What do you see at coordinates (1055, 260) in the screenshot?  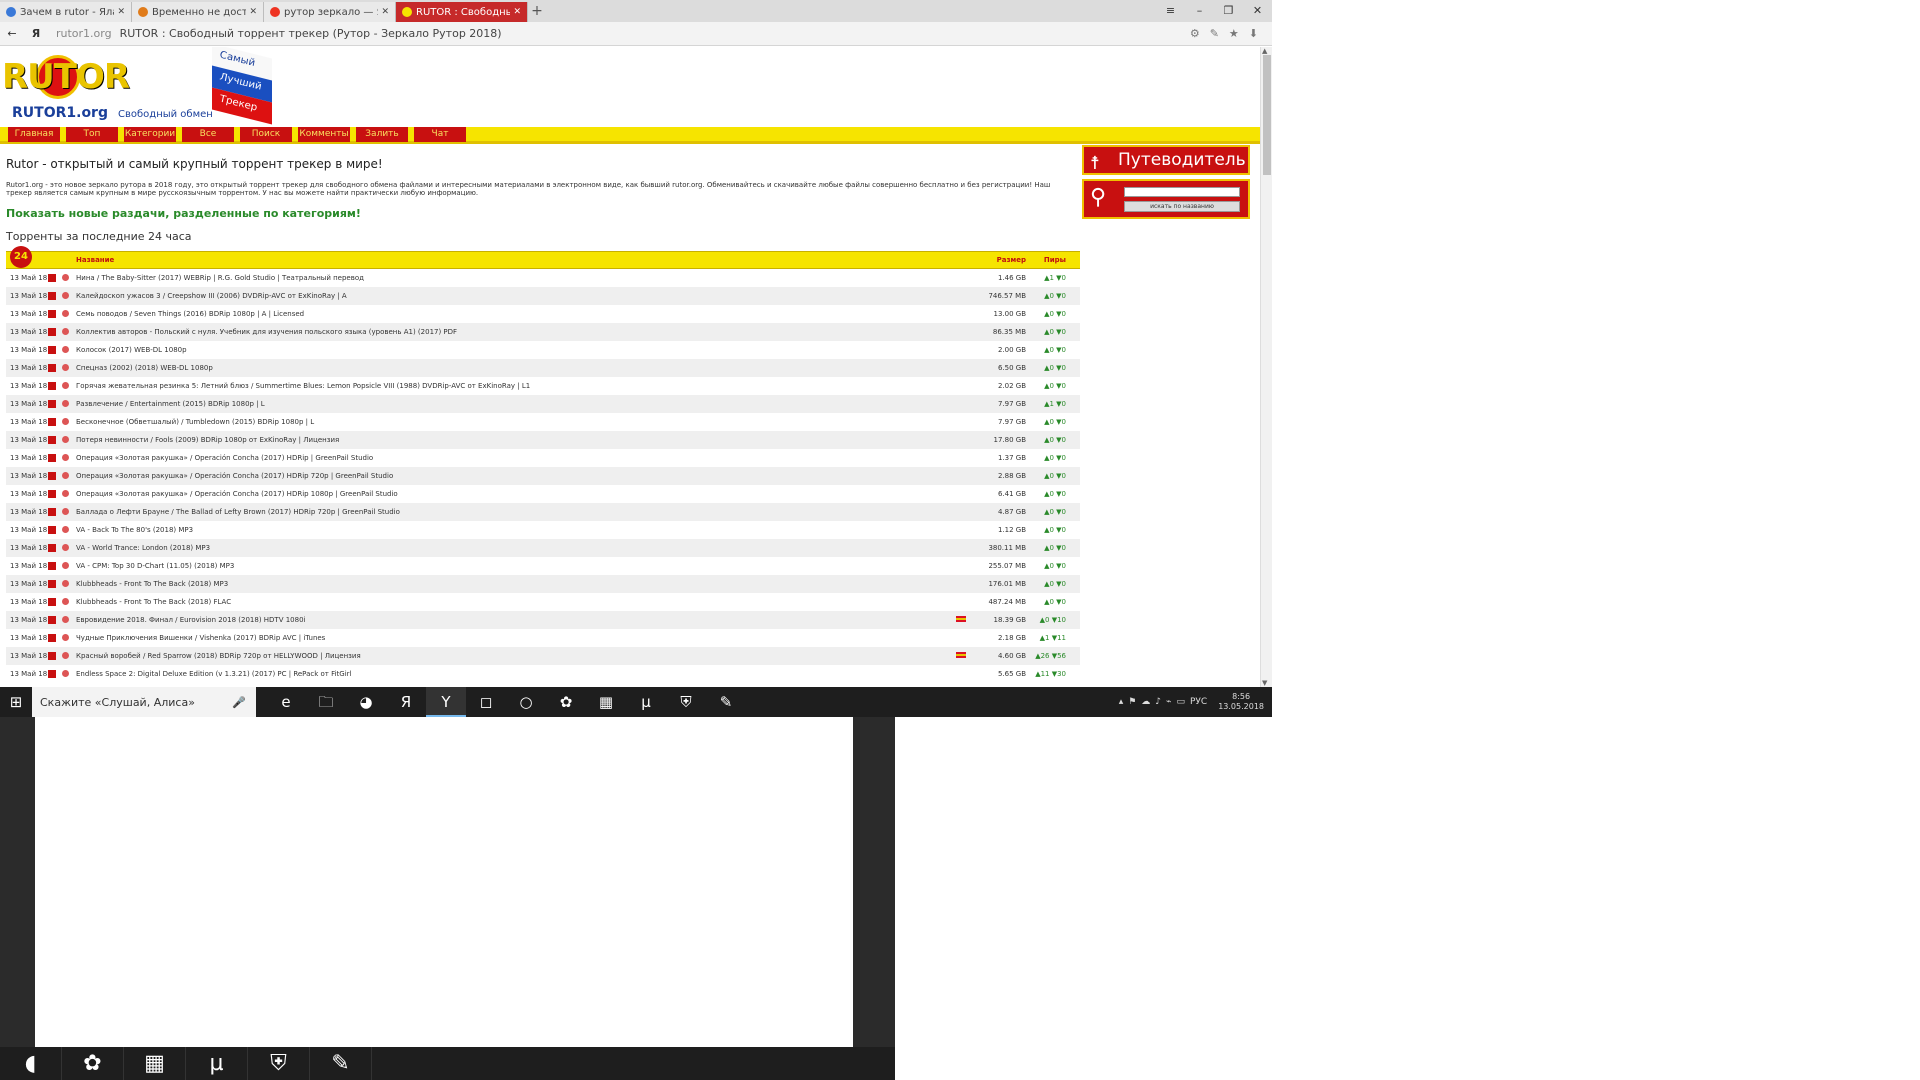 I see `header-peers: Пиры` at bounding box center [1055, 260].